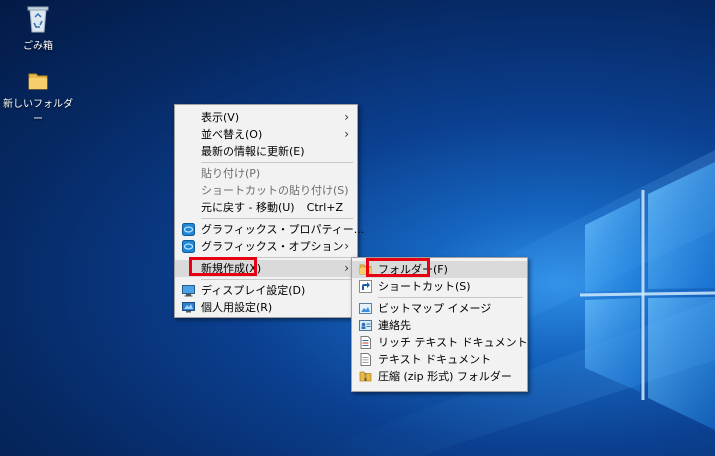  Describe the element at coordinates (275, 190) in the screenshot. I see `menu-item-label: ショートカットの貼り付け(S)` at that location.